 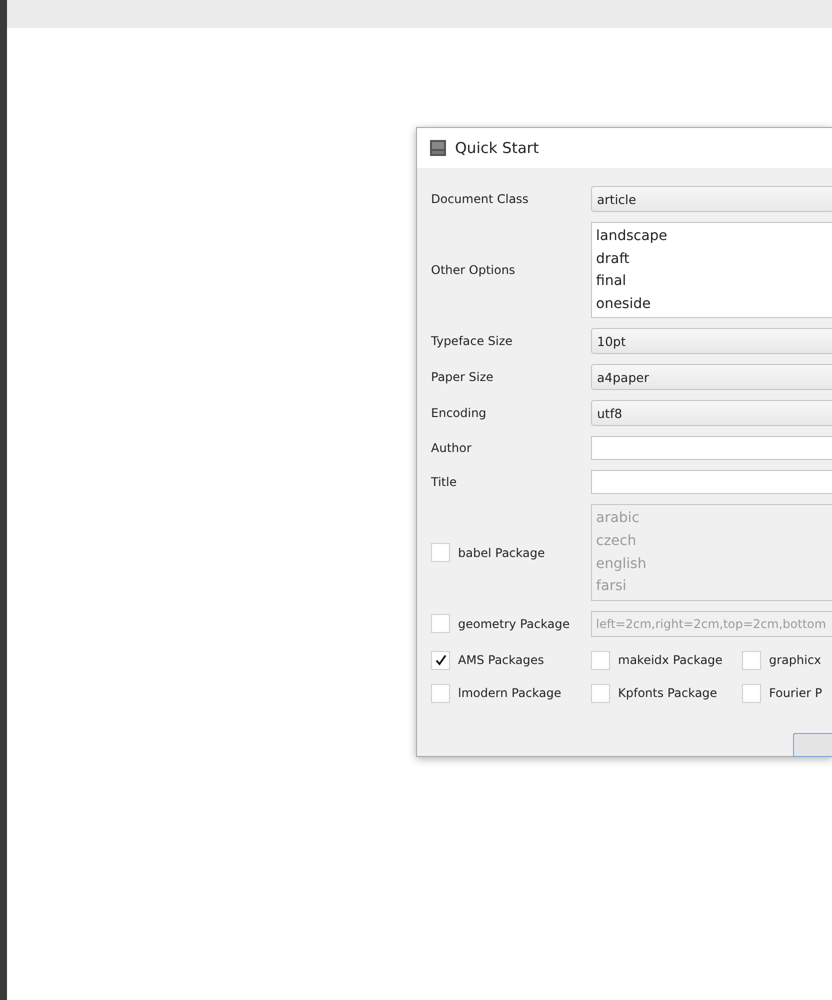 I want to click on app-icon, so click(x=438, y=148).